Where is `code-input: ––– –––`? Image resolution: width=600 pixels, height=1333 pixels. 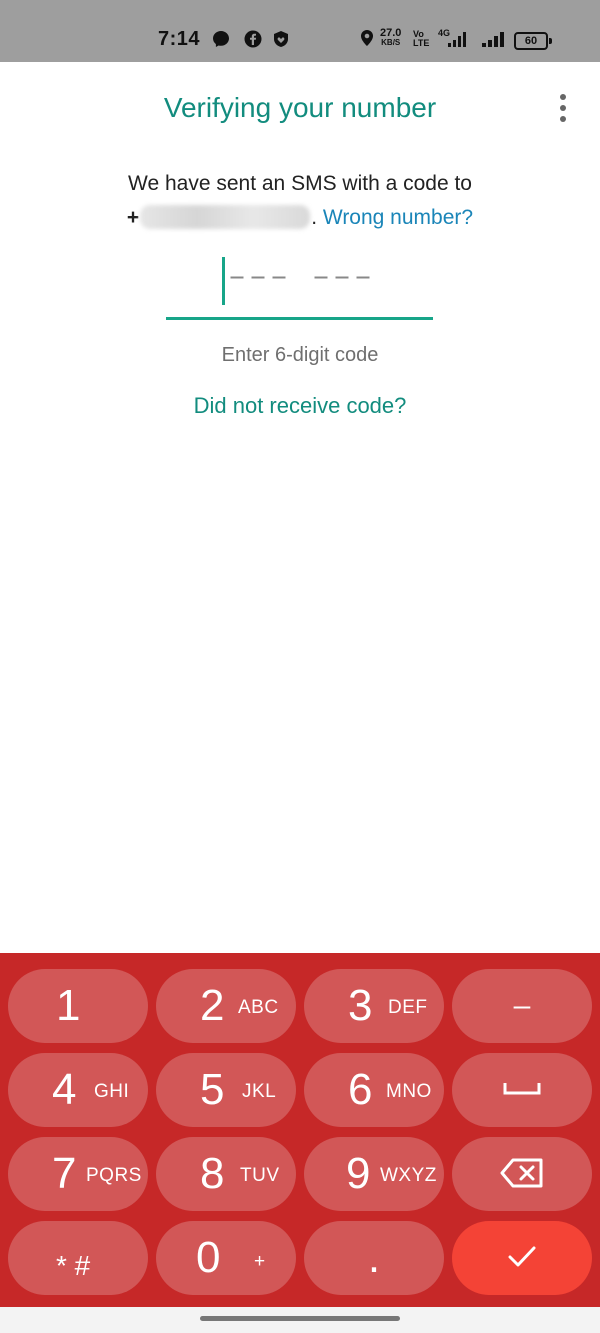 code-input: ––– ––– is located at coordinates (299, 287).